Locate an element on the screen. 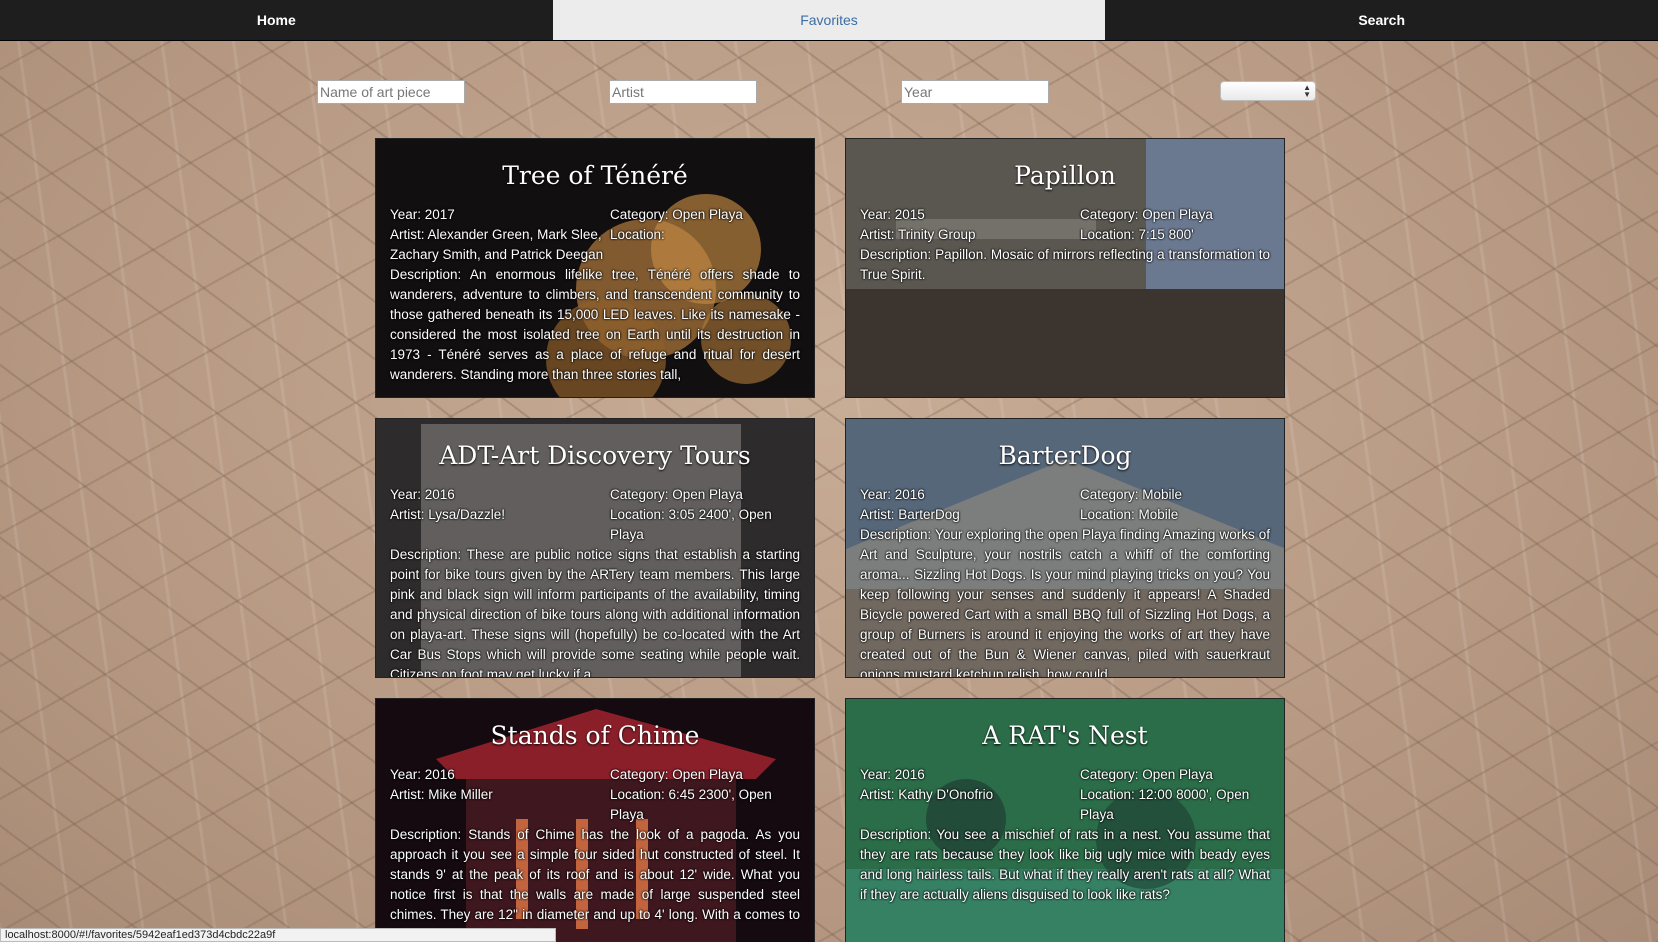 The width and height of the screenshot is (1658, 942). card-artist: Artist: Trinity Group is located at coordinates (918, 234).